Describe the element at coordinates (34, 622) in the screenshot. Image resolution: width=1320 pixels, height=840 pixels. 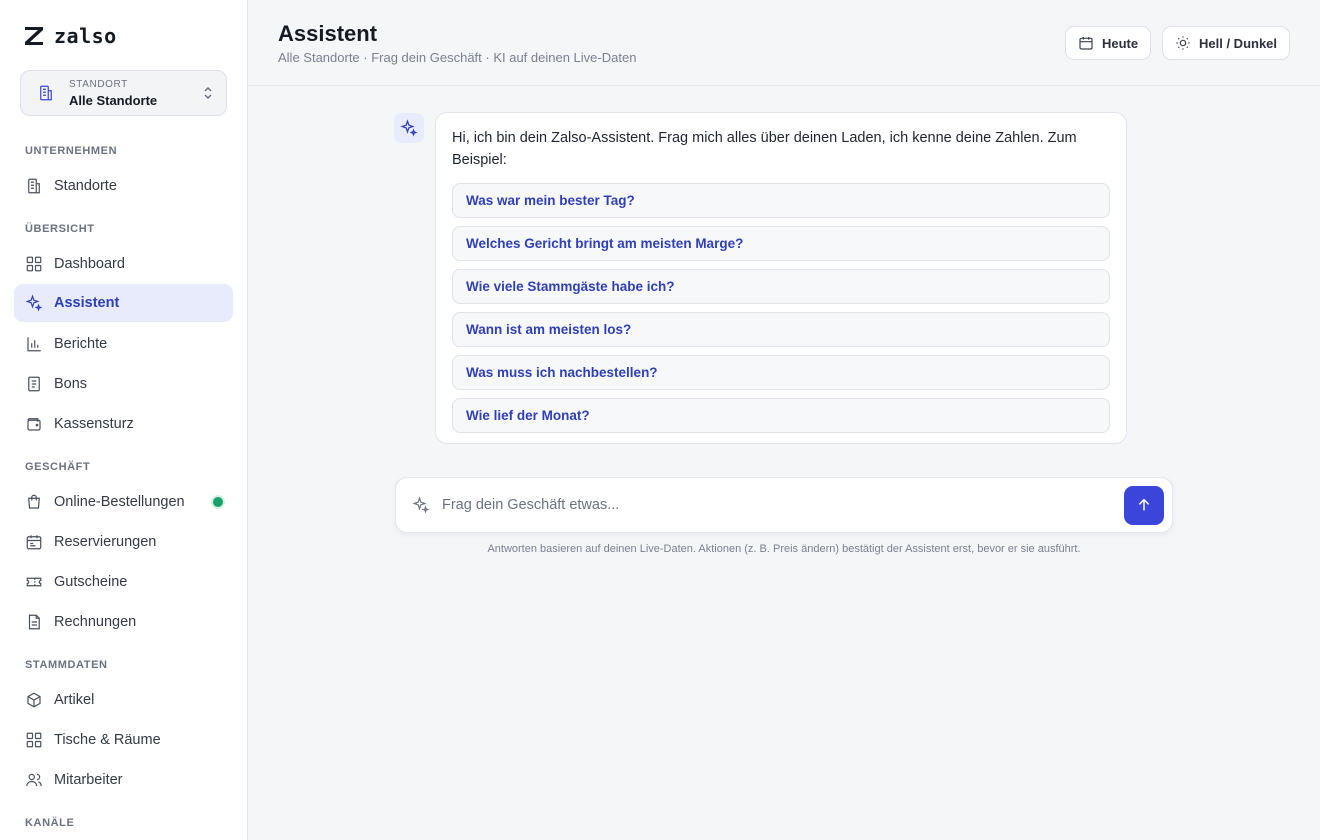
I see `document-icon` at that location.